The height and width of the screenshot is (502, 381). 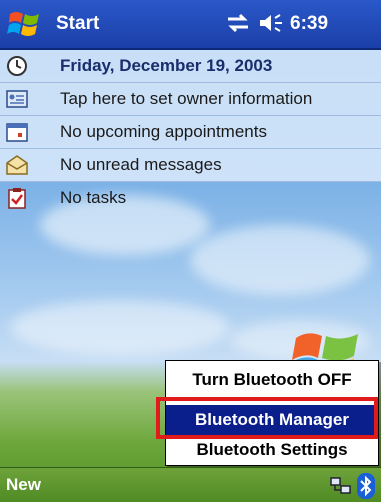 I want to click on date-row: Friday, December 19, 2003, so click(x=190, y=66).